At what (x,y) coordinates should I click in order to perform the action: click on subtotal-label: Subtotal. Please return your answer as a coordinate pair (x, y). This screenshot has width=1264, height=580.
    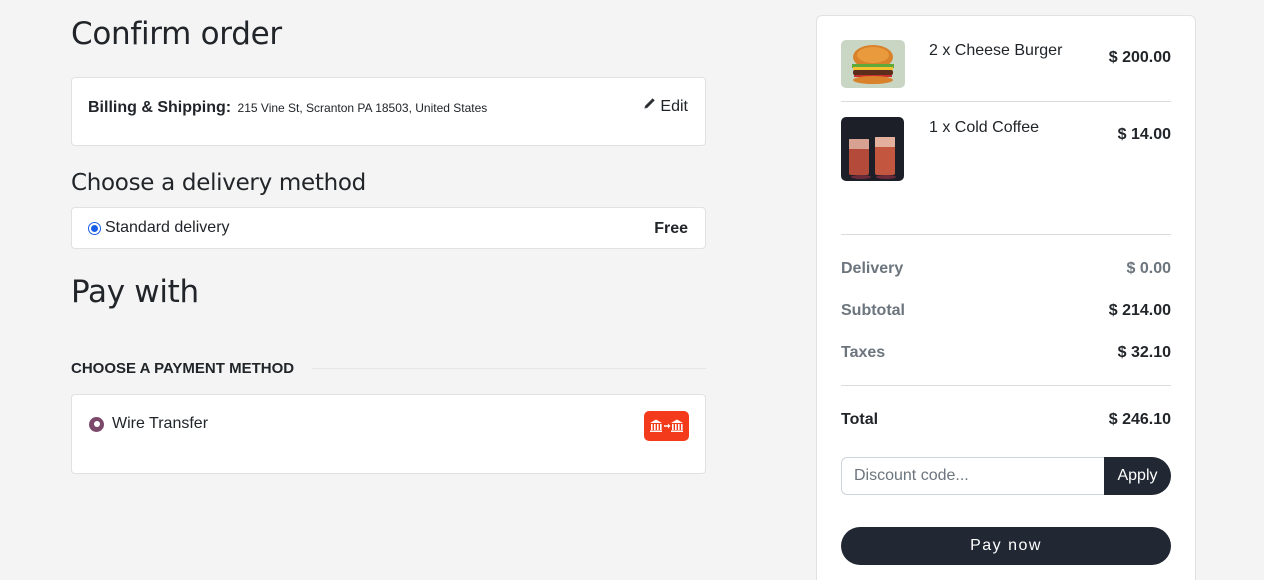
    Looking at the image, I should click on (873, 310).